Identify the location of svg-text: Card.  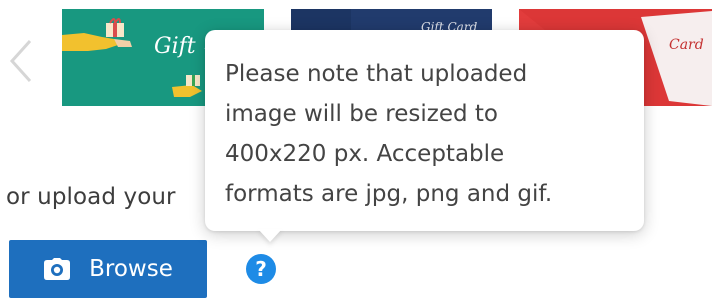
(686, 45).